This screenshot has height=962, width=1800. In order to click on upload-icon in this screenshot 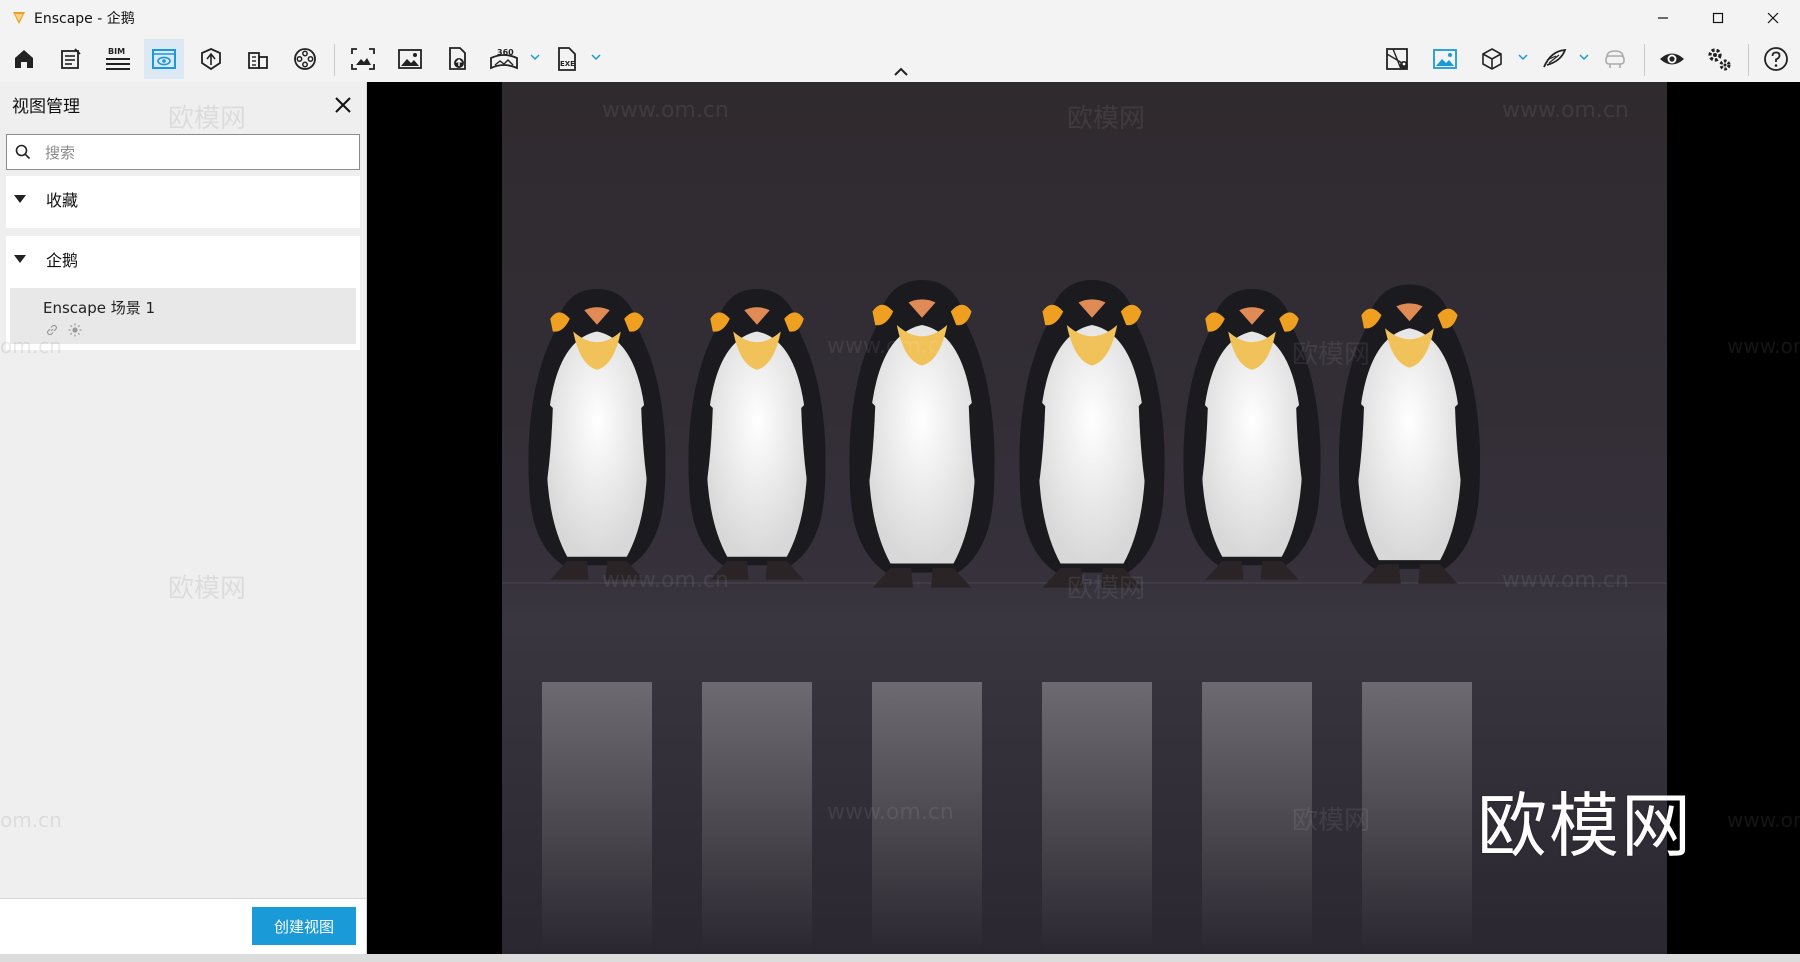, I will do `click(457, 59)`.